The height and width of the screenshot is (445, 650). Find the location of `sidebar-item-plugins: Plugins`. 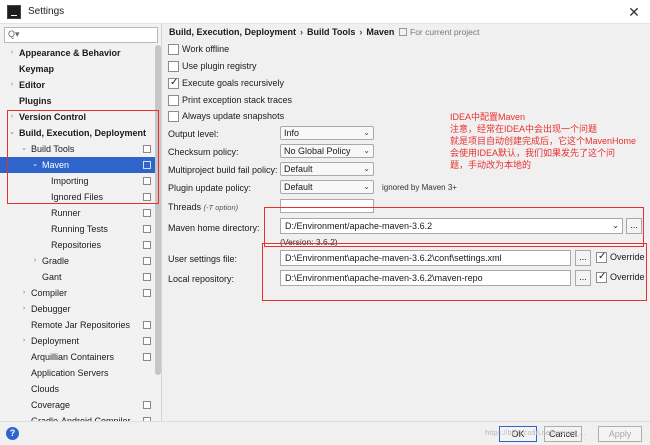

sidebar-item-plugins: Plugins is located at coordinates (80, 101).